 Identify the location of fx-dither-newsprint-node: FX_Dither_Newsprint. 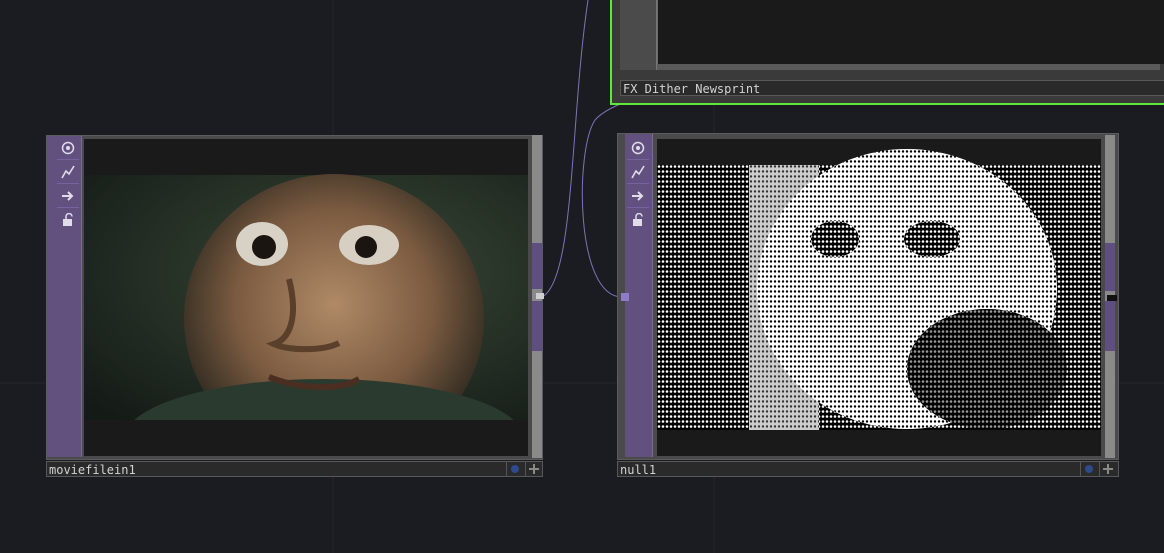
(887, 52).